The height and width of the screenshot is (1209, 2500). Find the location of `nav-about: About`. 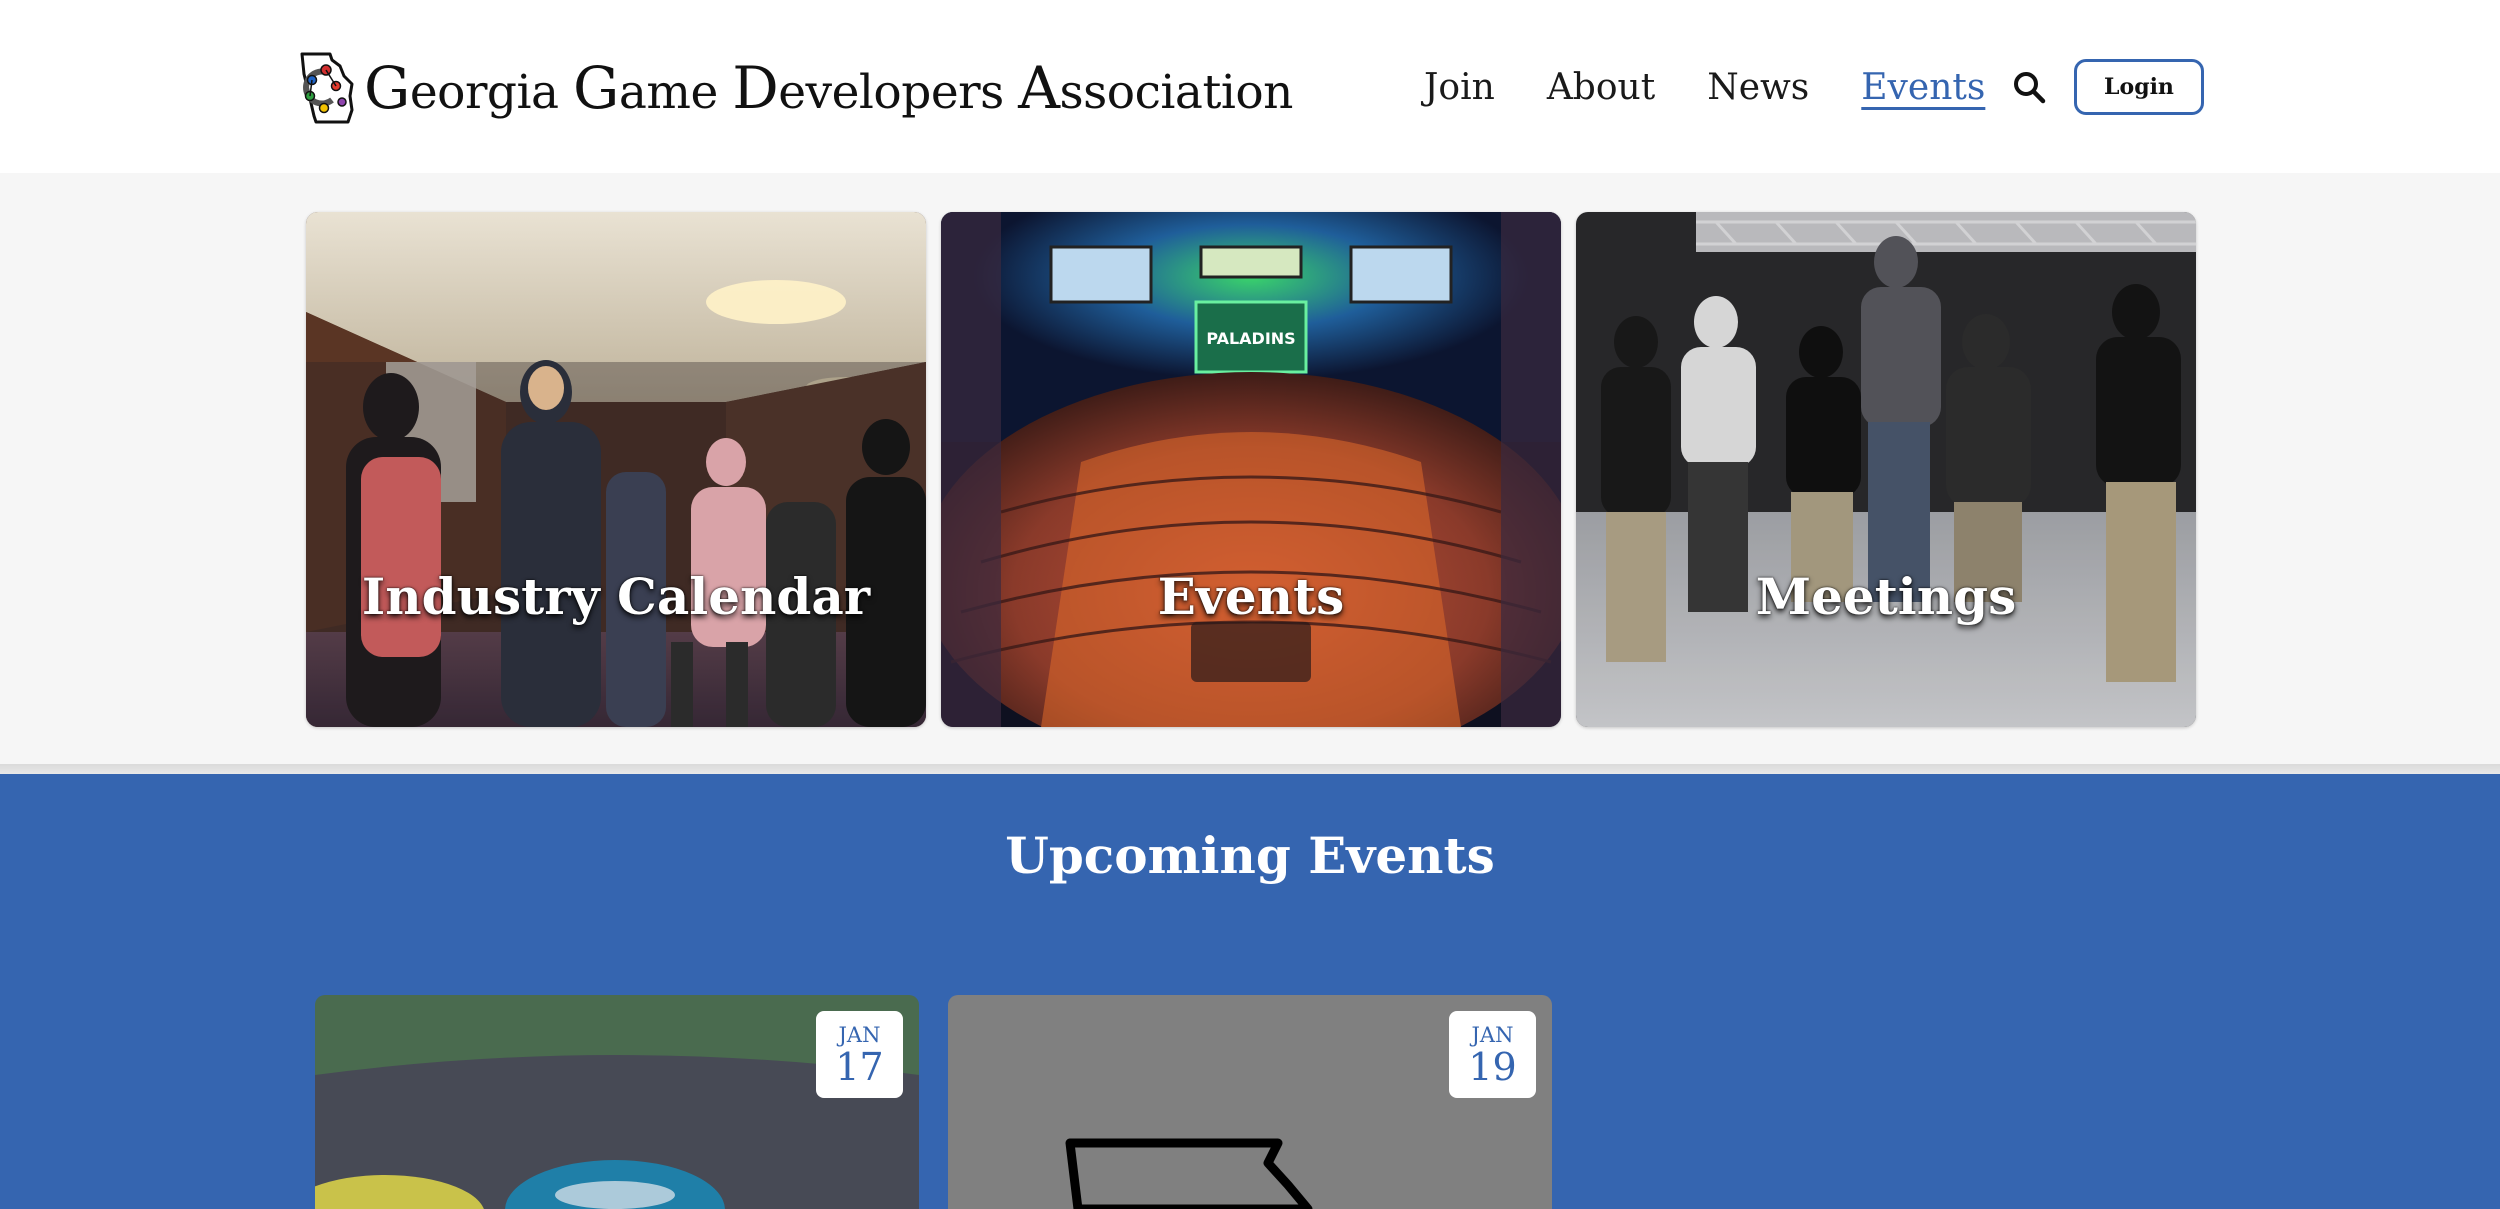

nav-about: About is located at coordinates (1601, 87).